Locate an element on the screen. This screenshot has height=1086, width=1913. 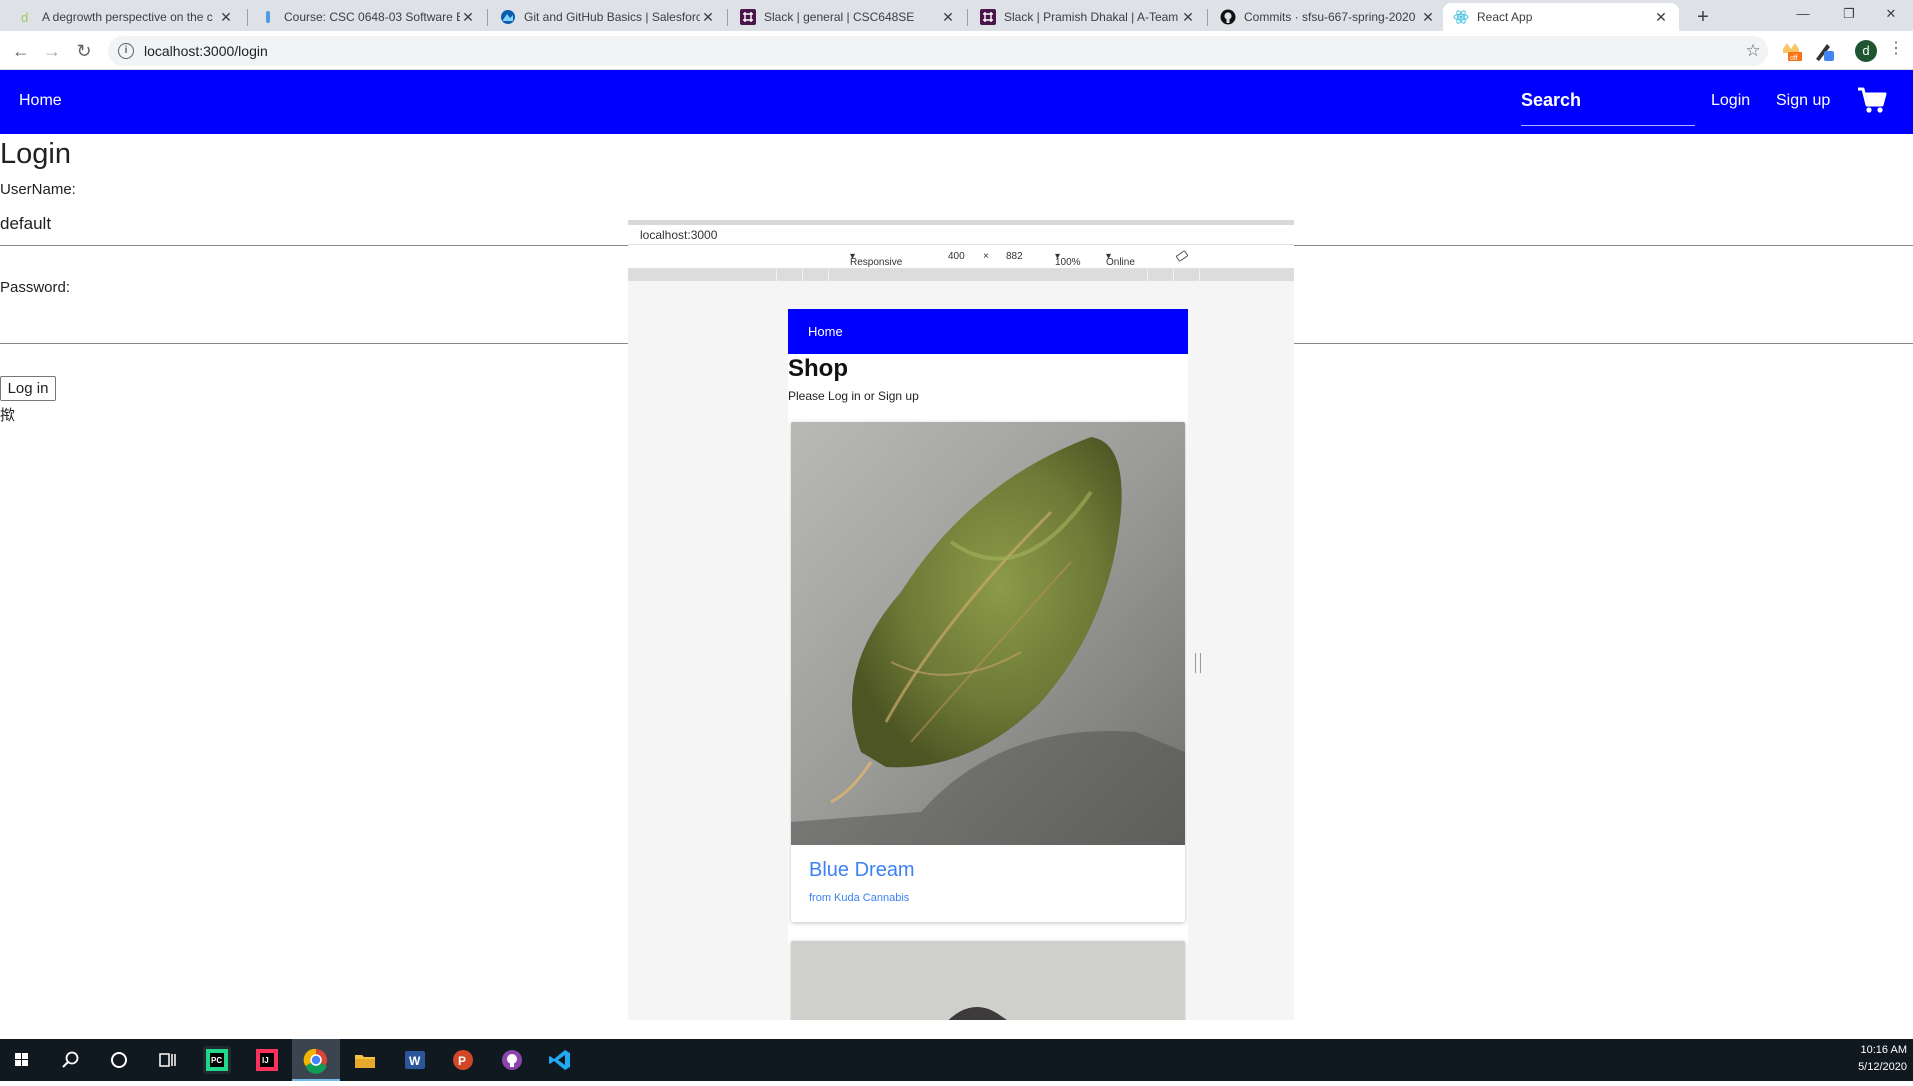
app-navbar: Home Search Login Sign up is located at coordinates (956, 102).